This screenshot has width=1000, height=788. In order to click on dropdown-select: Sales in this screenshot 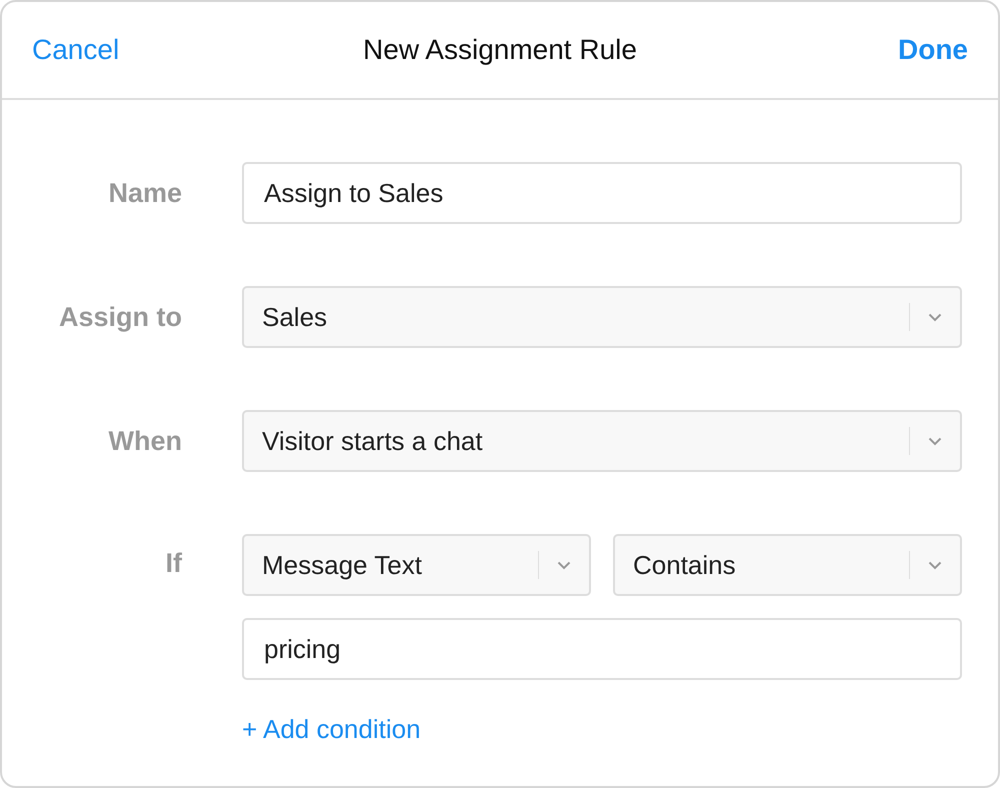, I will do `click(602, 317)`.